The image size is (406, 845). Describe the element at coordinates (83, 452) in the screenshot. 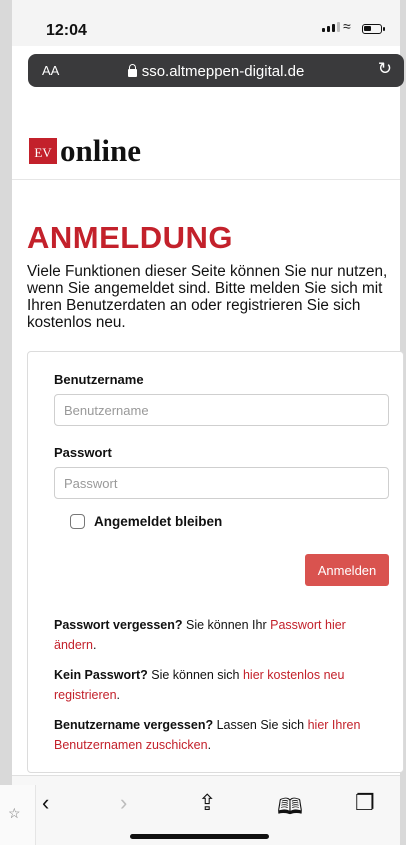

I see `password-label: Passwort` at that location.